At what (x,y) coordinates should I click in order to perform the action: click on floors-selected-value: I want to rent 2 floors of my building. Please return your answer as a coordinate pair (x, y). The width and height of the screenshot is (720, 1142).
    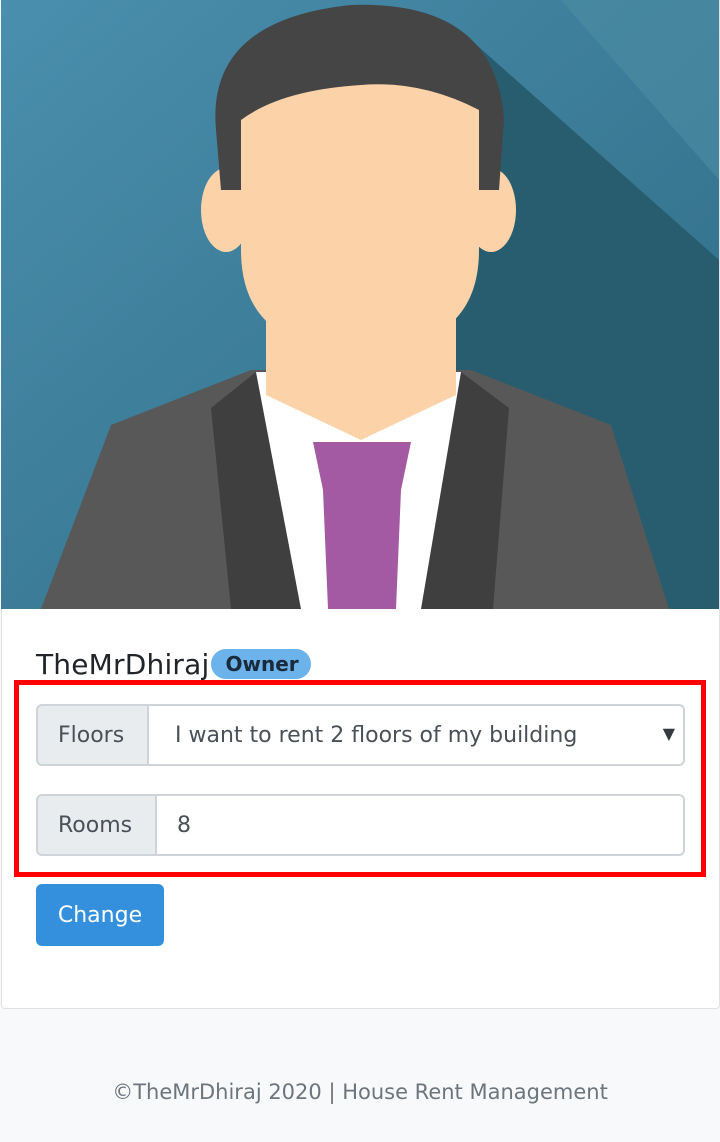
    Looking at the image, I should click on (376, 735).